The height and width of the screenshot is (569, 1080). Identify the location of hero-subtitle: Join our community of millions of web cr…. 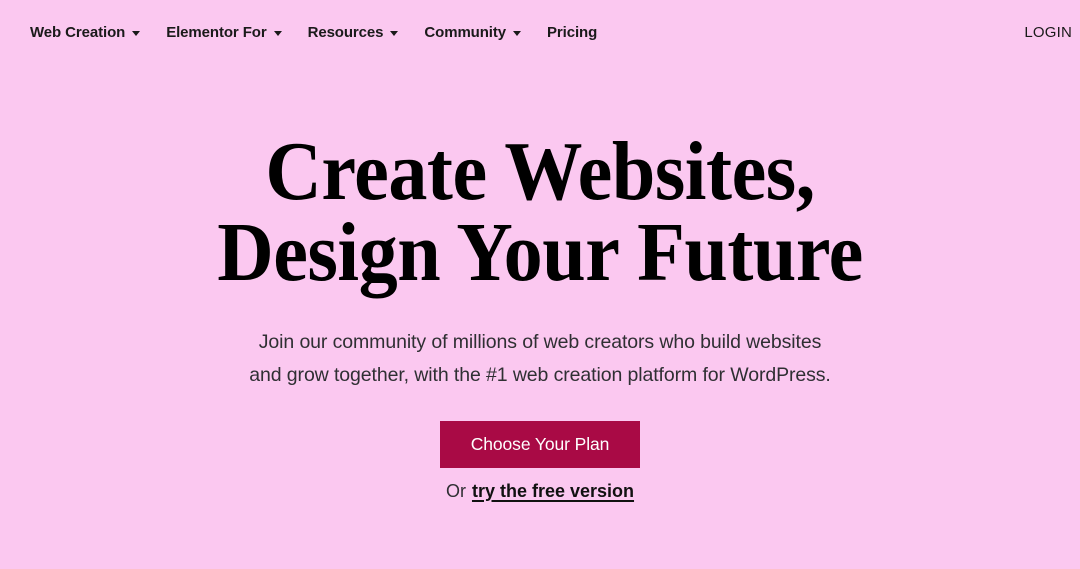
(540, 359).